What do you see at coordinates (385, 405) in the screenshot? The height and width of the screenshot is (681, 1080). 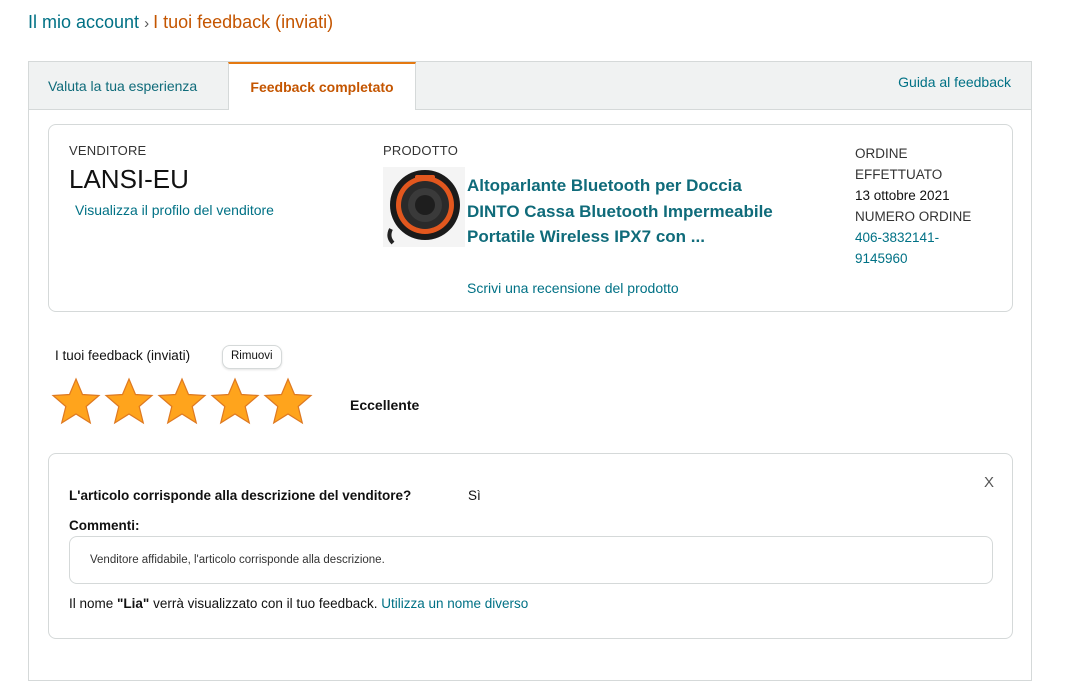 I see `rating-text: Eccellente` at bounding box center [385, 405].